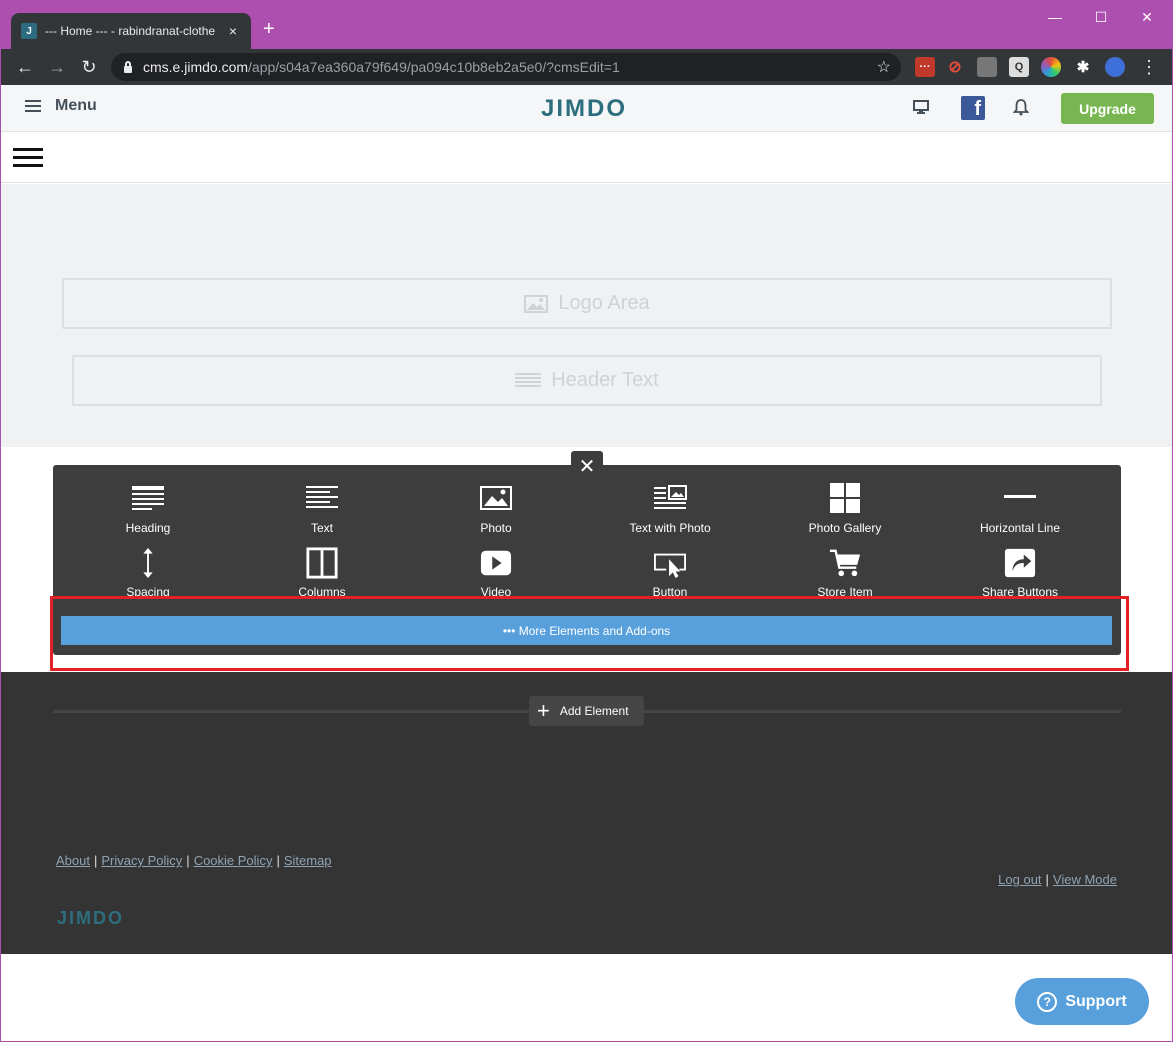 This screenshot has width=1173, height=1042. I want to click on palette-label: Heading, so click(148, 528).